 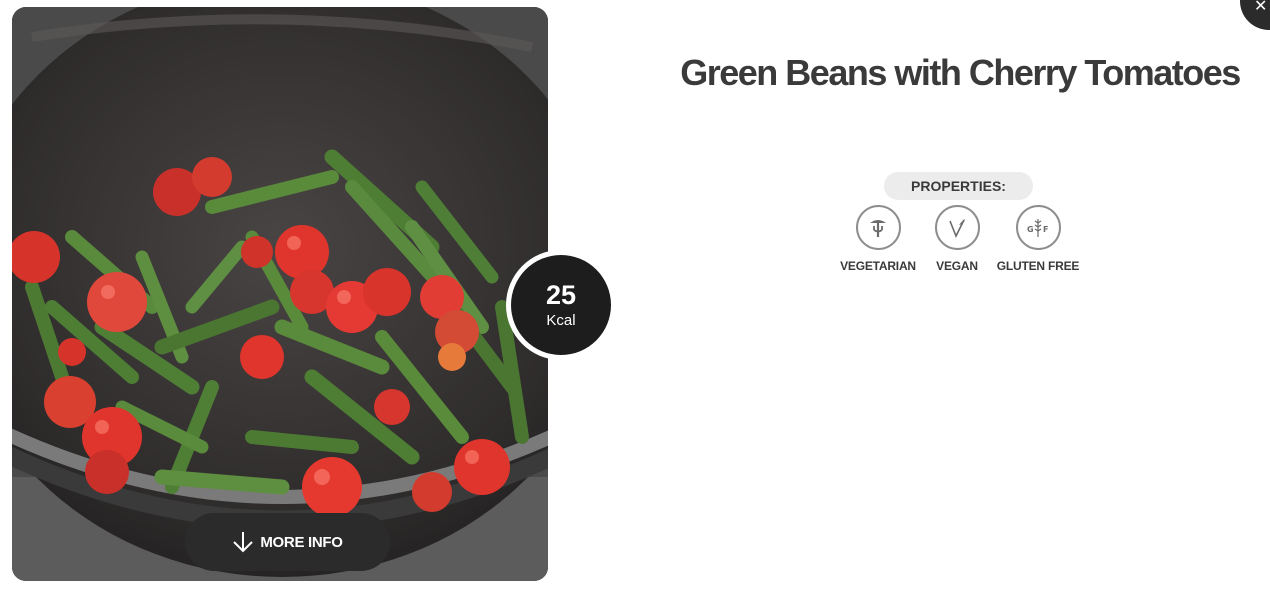 I want to click on vegan-icon, so click(x=957, y=227).